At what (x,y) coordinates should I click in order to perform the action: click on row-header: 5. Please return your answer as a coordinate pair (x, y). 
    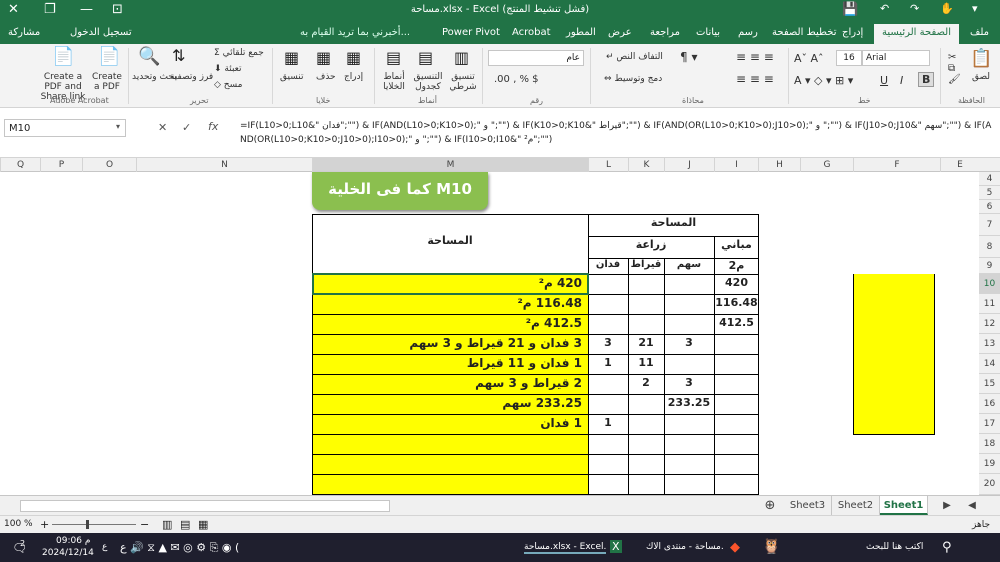
    Looking at the image, I should click on (989, 193).